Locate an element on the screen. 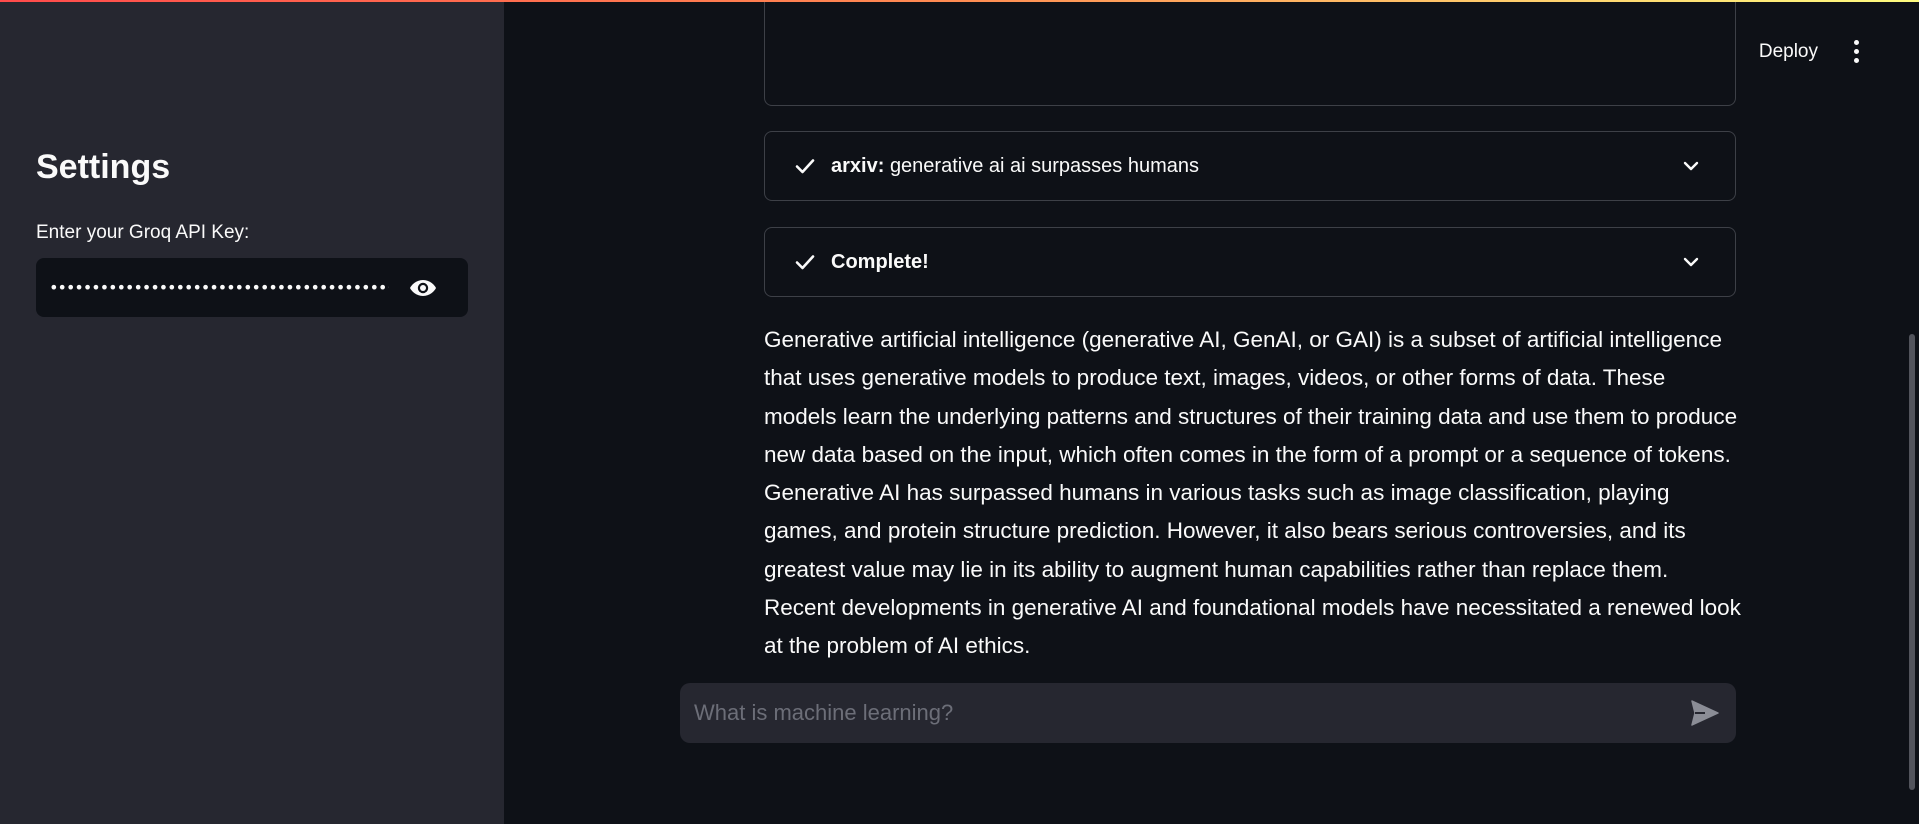 The height and width of the screenshot is (824, 1919). main-menu-button is located at coordinates (1856, 51).